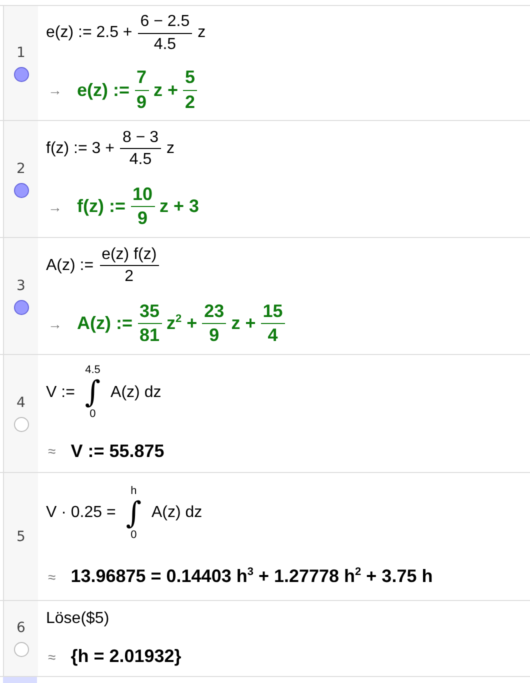 The width and height of the screenshot is (530, 683). What do you see at coordinates (273, 335) in the screenshot?
I see `fraction-denominator: 4` at bounding box center [273, 335].